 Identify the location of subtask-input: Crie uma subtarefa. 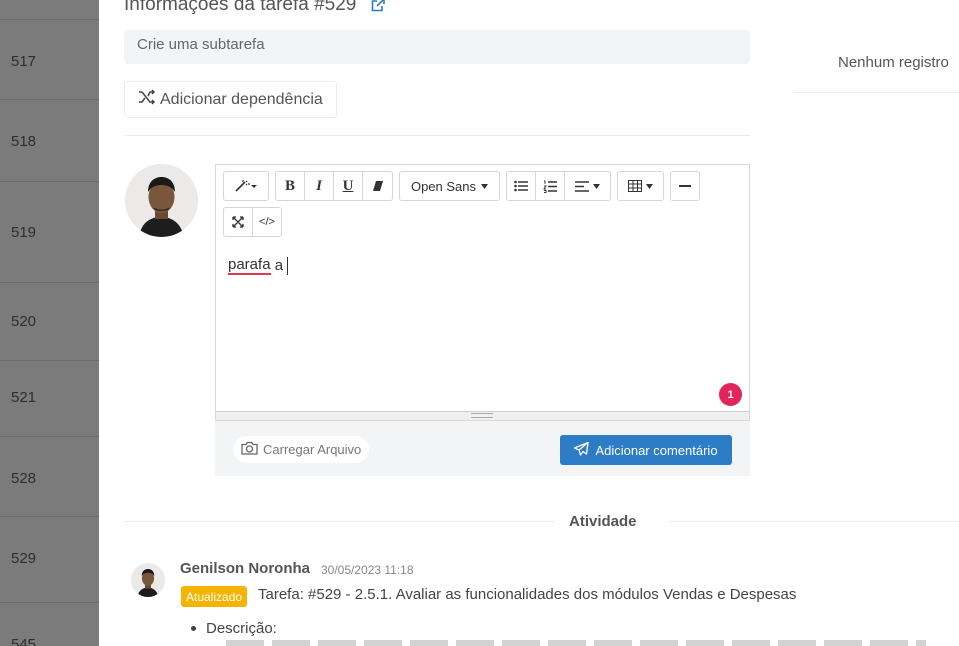
(437, 47).